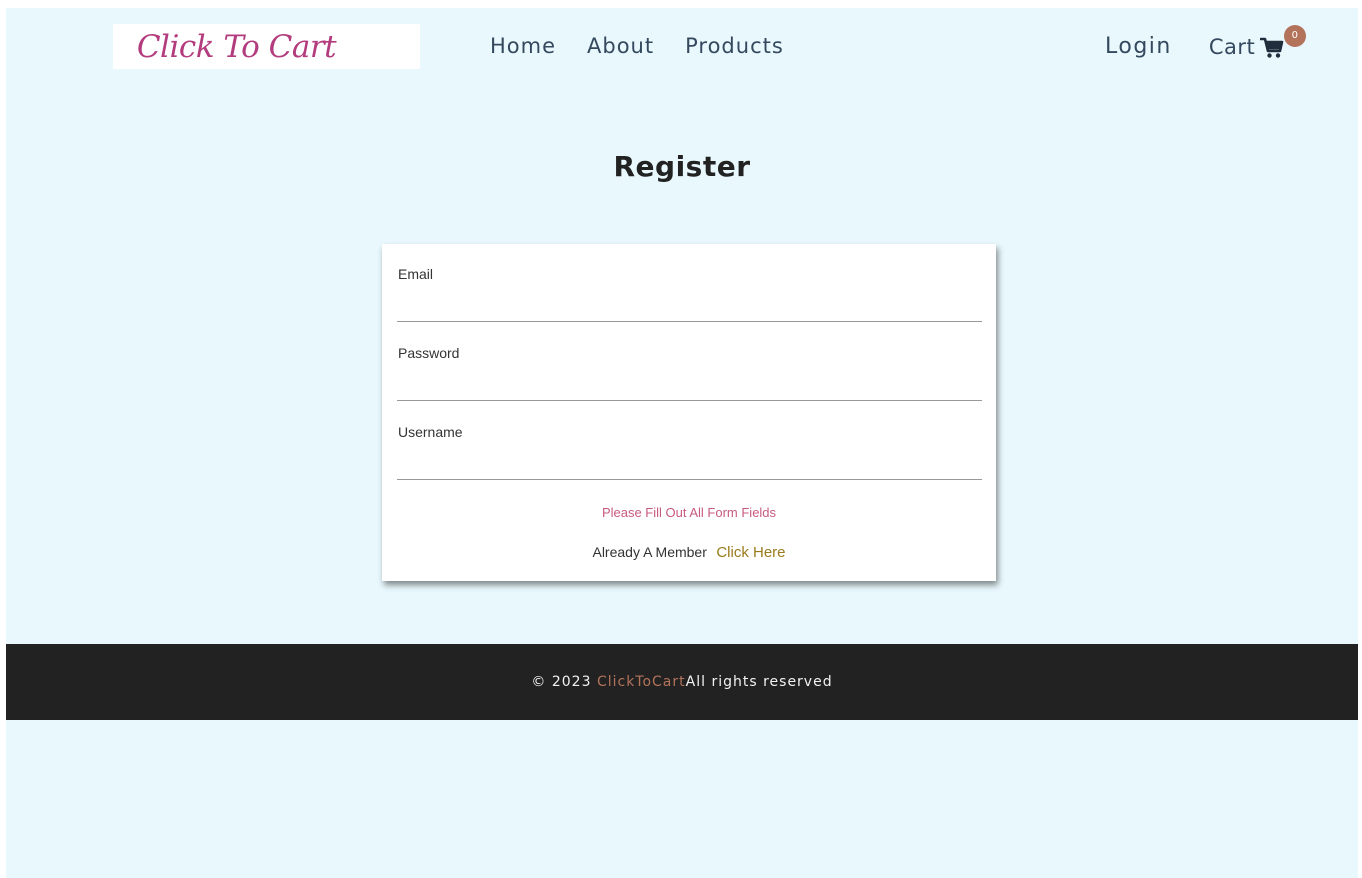 The height and width of the screenshot is (878, 1362). What do you see at coordinates (682, 166) in the screenshot?
I see `page-title: Register` at bounding box center [682, 166].